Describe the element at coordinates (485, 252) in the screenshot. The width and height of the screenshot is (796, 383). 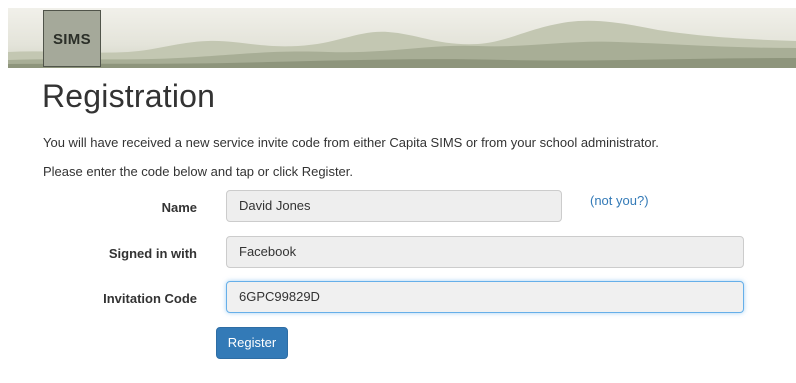
I see `signed-in-field: Facebook` at that location.